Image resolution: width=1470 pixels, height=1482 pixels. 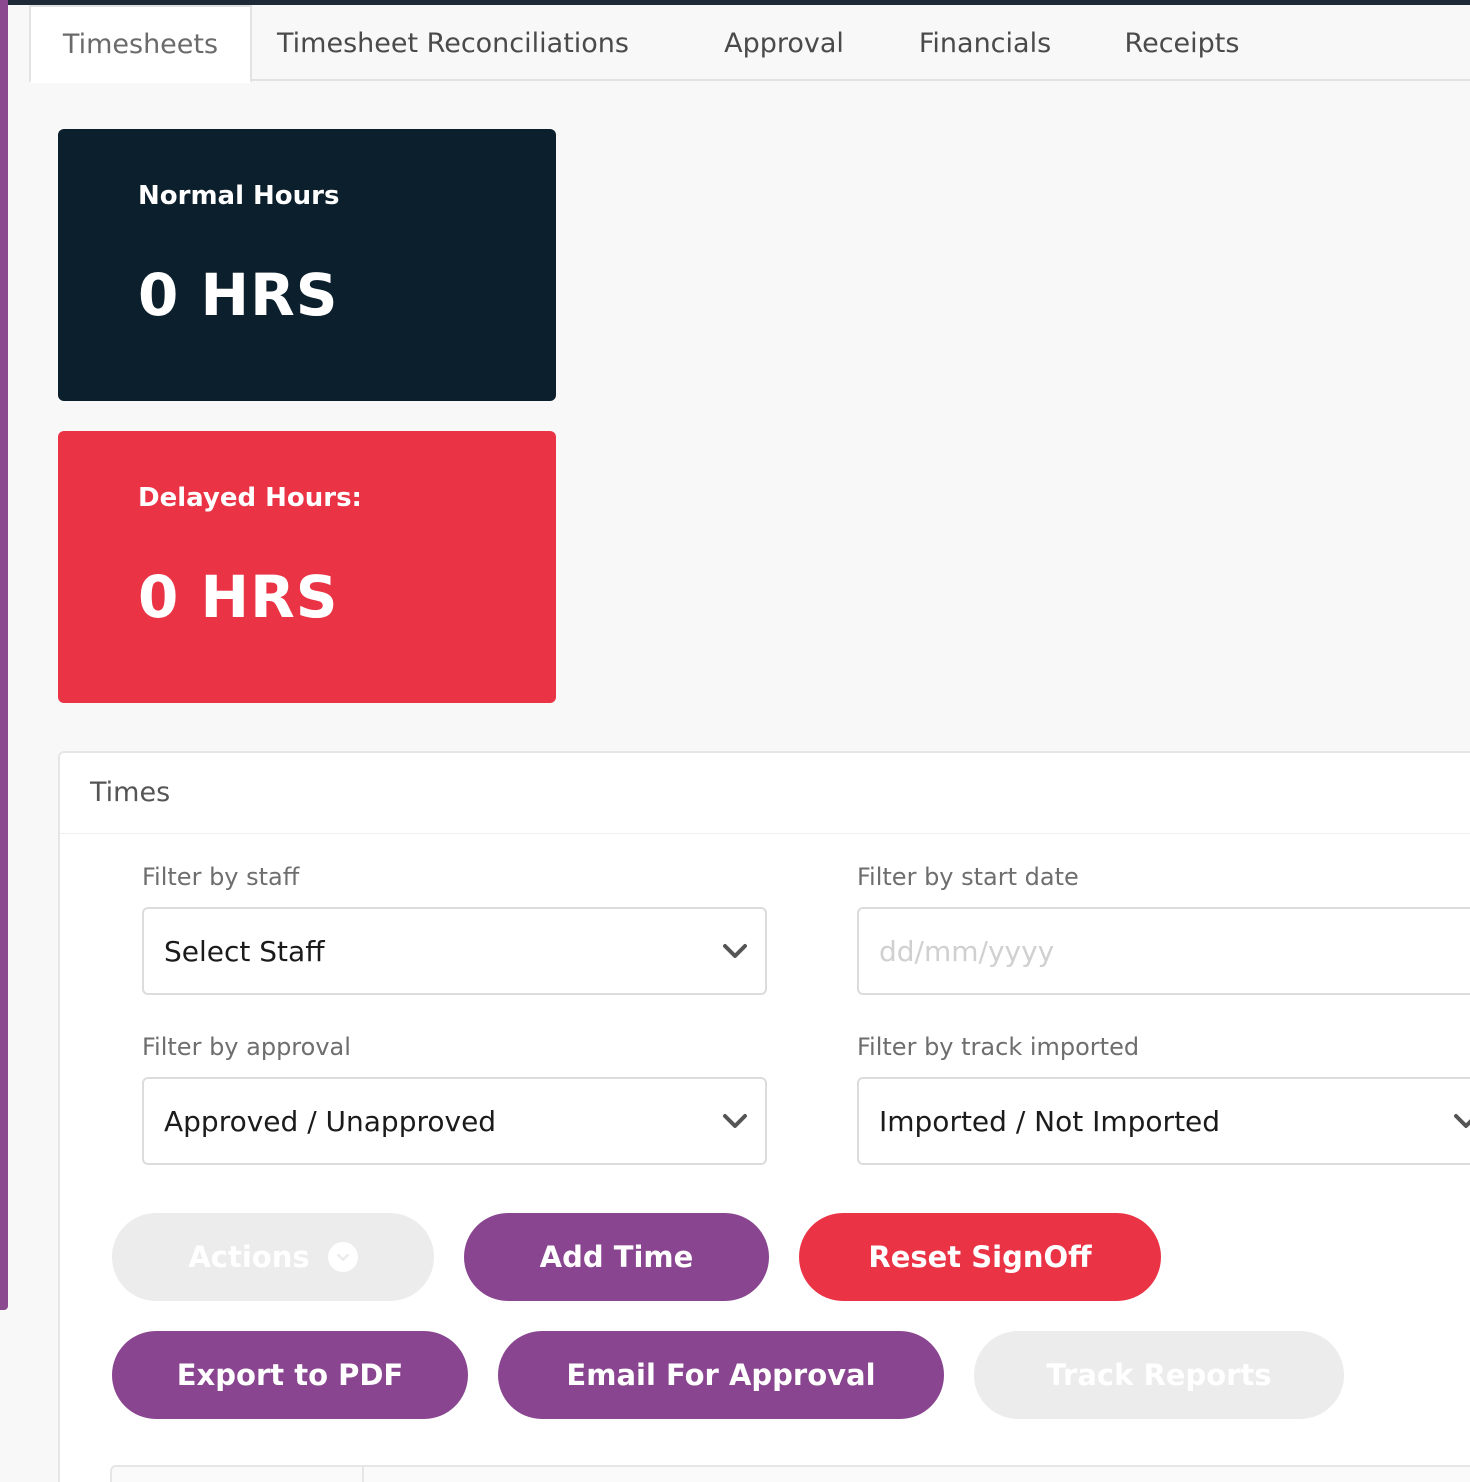 I want to click on table-column-divider, so click(x=363, y=1474).